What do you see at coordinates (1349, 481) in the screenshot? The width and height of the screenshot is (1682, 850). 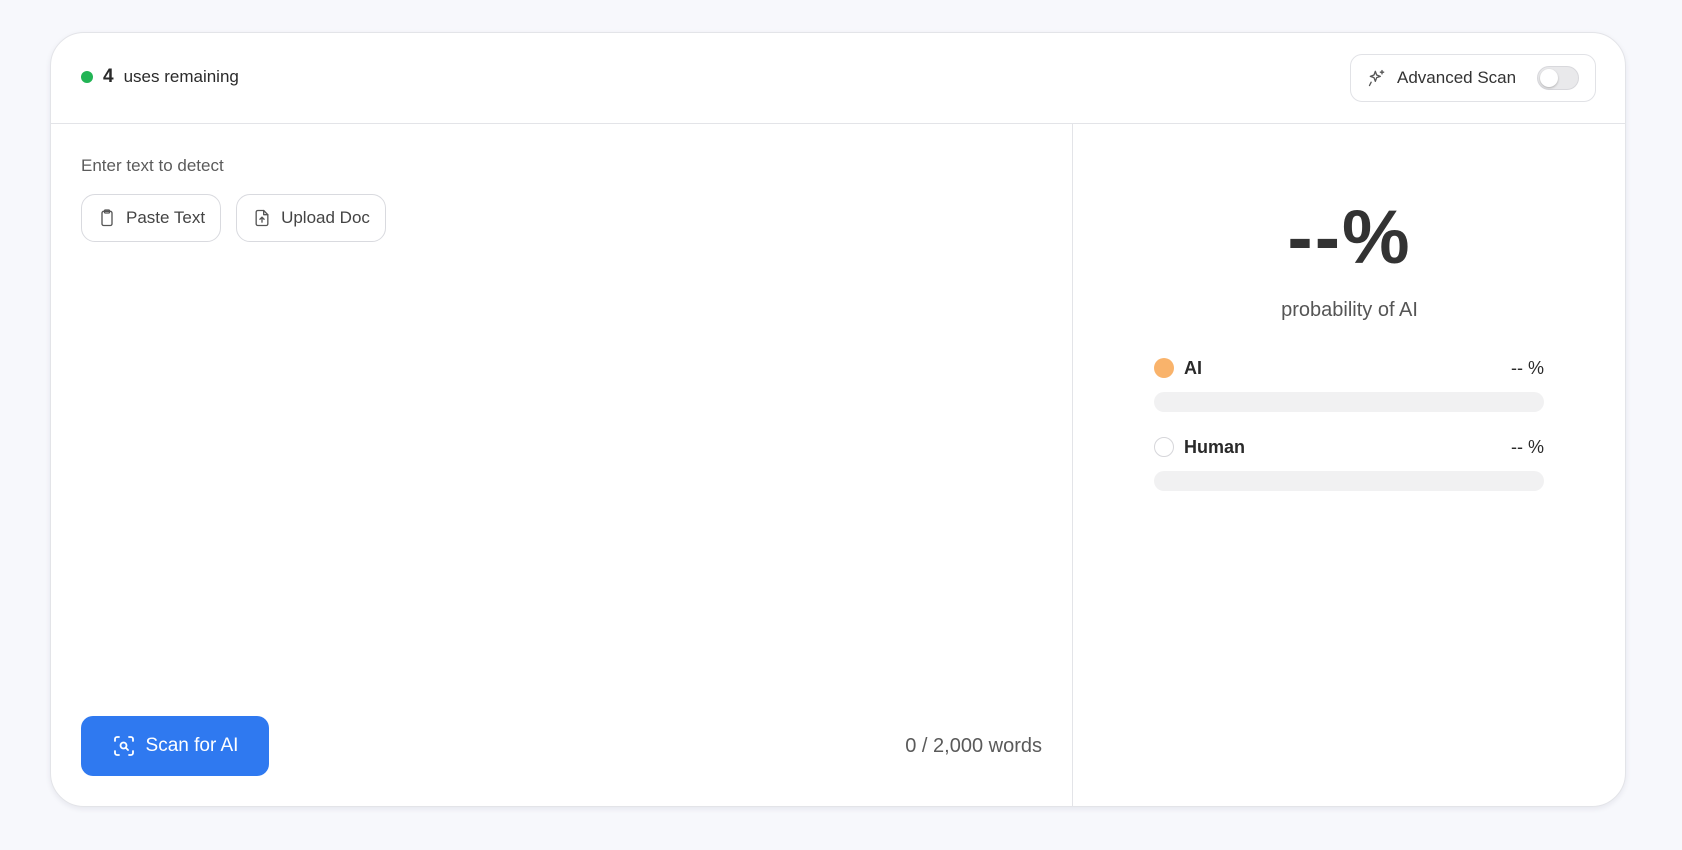 I see `human-progress-bar` at bounding box center [1349, 481].